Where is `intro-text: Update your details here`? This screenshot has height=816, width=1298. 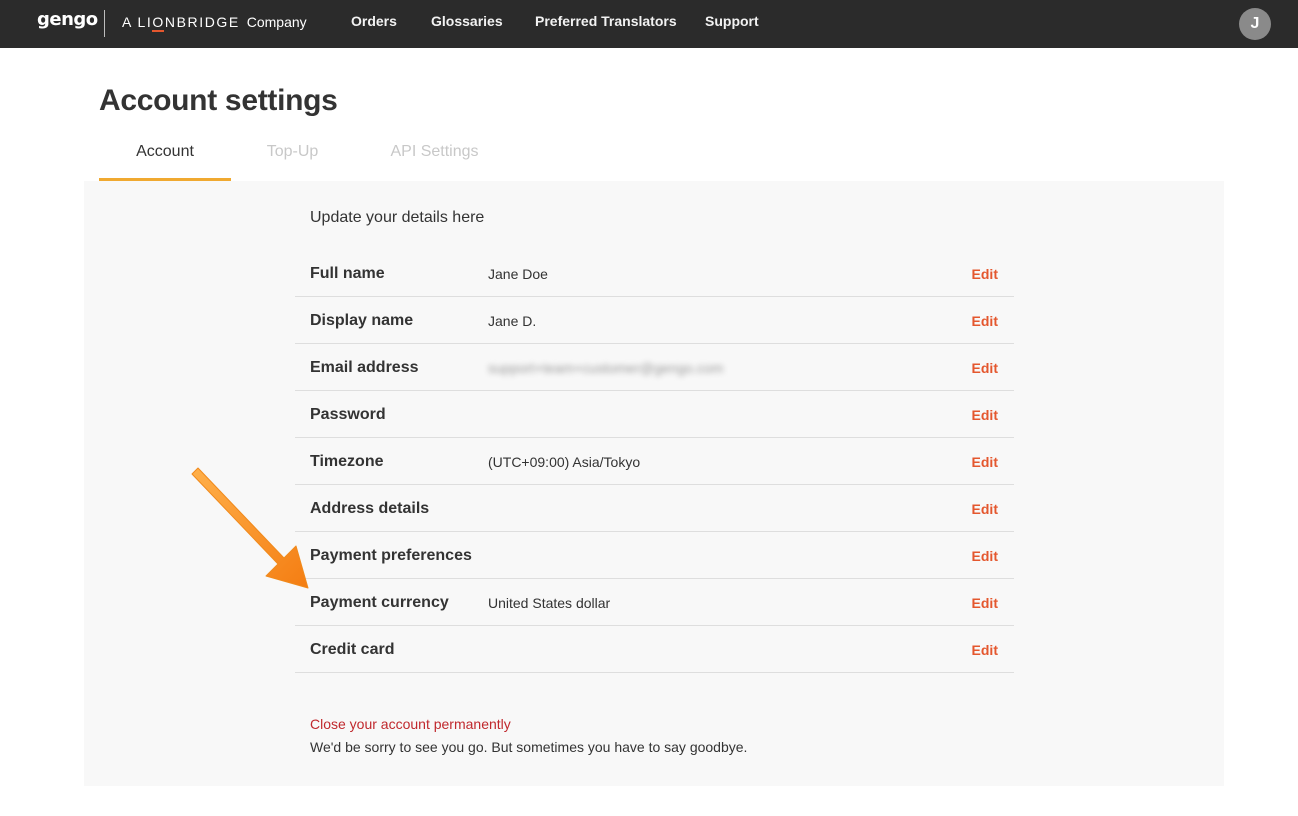 intro-text: Update your details here is located at coordinates (397, 217).